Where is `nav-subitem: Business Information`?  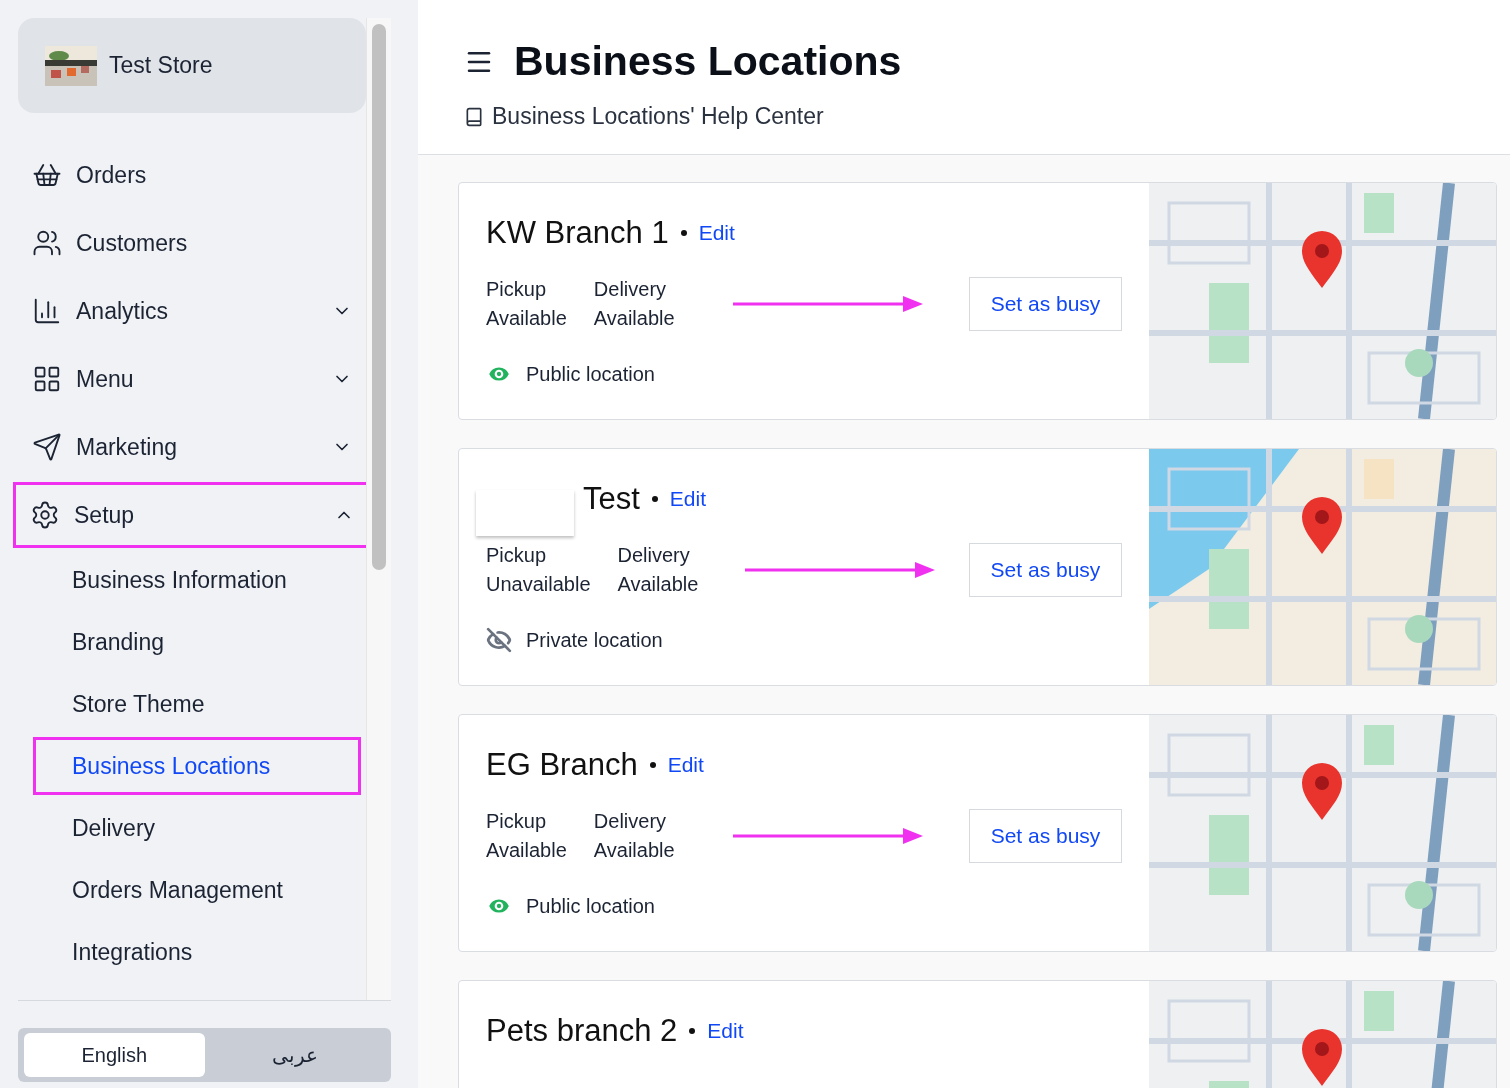
nav-subitem: Business Information is located at coordinates (197, 580).